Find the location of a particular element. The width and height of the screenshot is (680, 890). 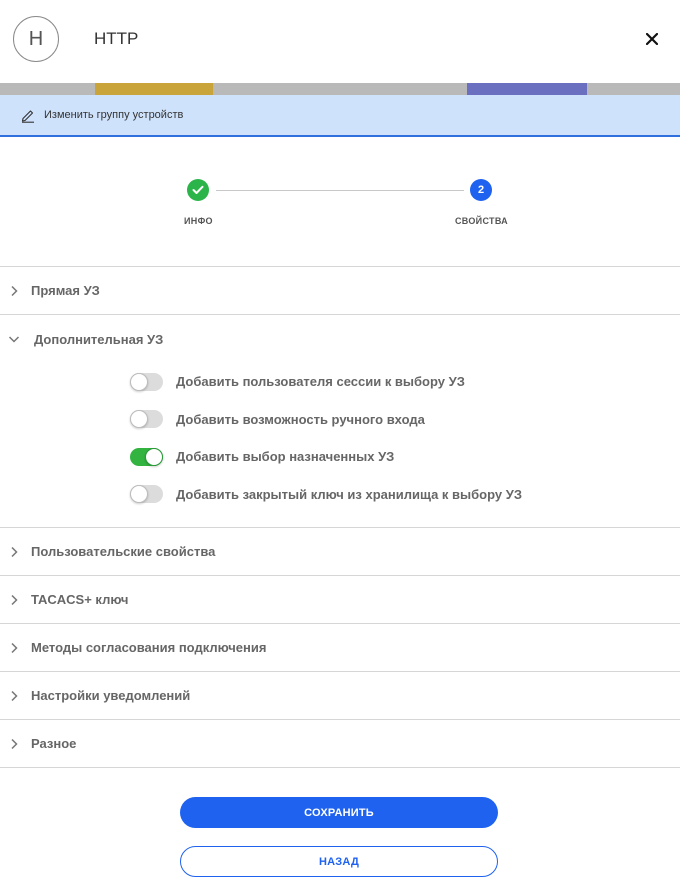

section-direct-account: Прямая УЗ is located at coordinates (340, 290).